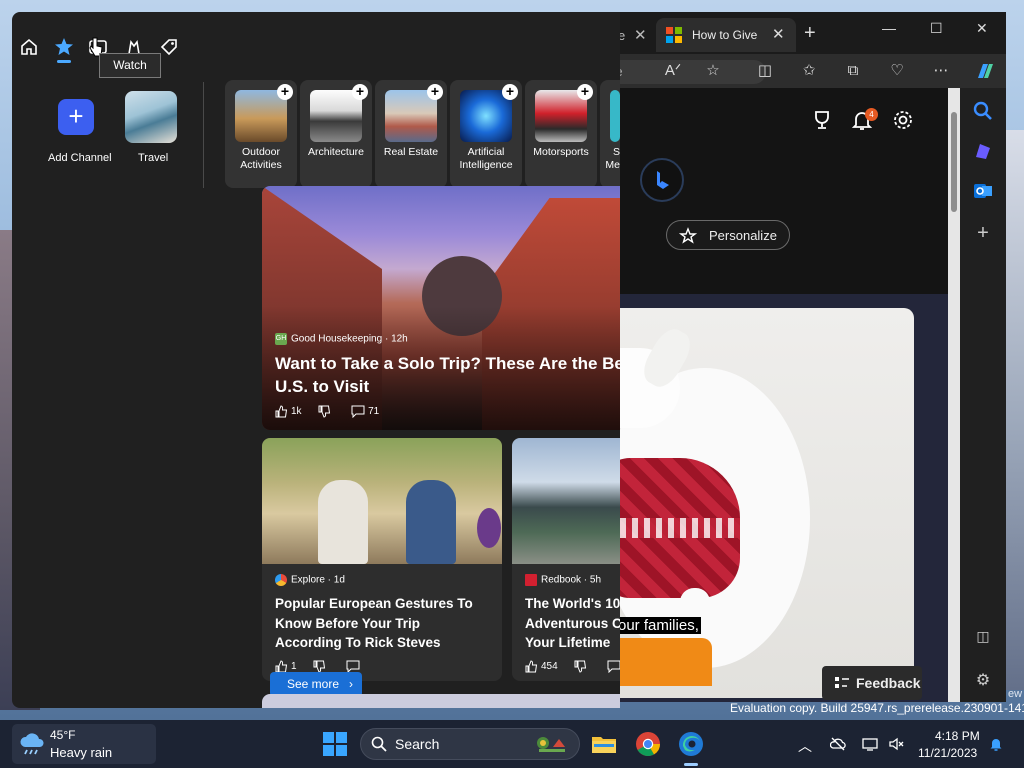 This screenshot has height=768, width=1024. Describe the element at coordinates (572, 623) in the screenshot. I see `card-title-line: Adventurous C` at that location.